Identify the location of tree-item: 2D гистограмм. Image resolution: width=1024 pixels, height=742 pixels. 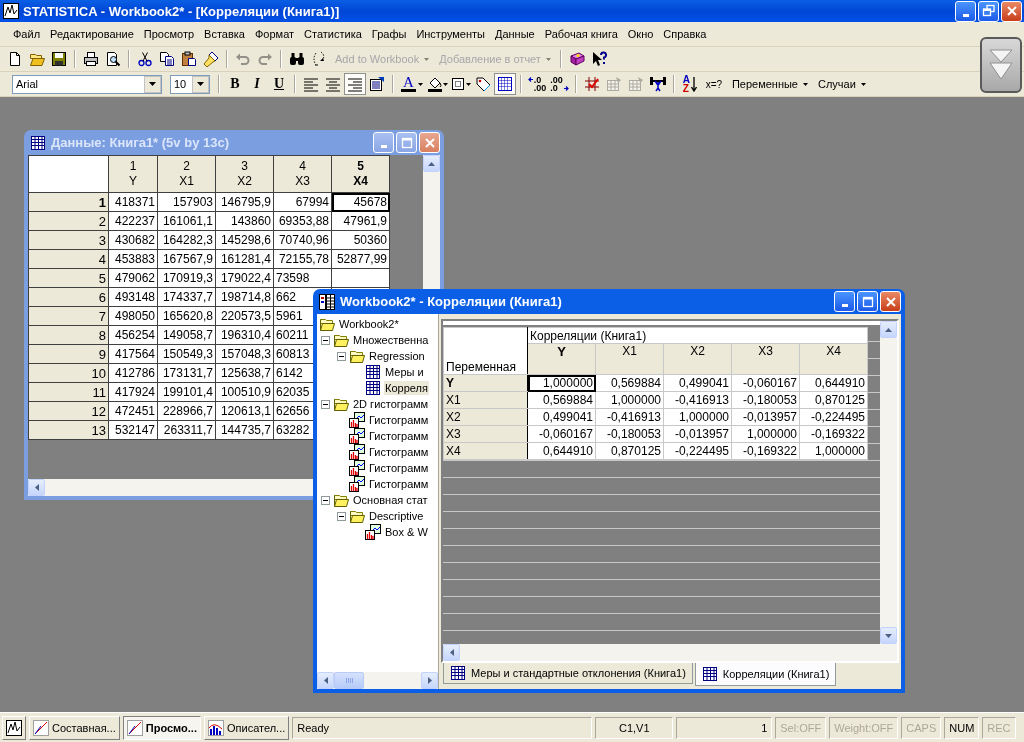
(391, 404).